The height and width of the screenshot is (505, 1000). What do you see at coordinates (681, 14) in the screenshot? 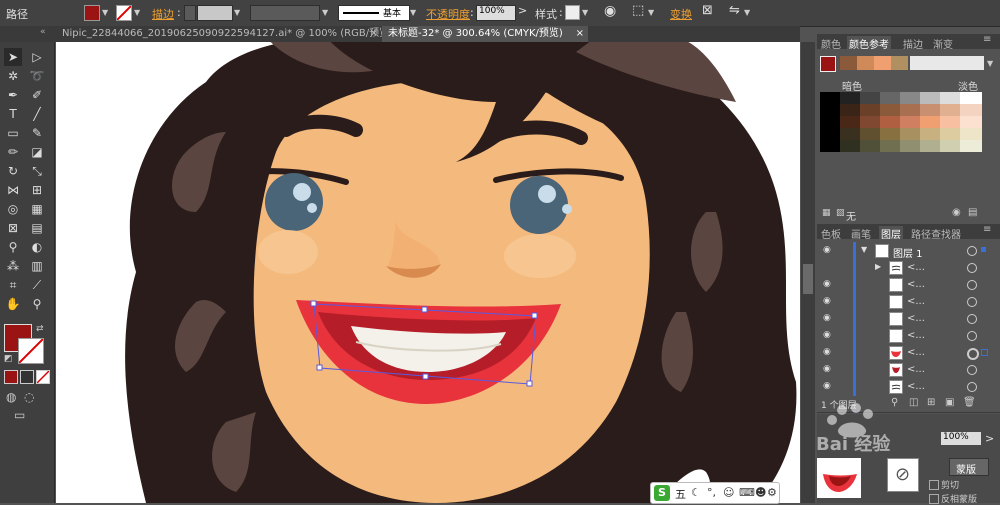
I see `transform-label: 变换` at bounding box center [681, 14].